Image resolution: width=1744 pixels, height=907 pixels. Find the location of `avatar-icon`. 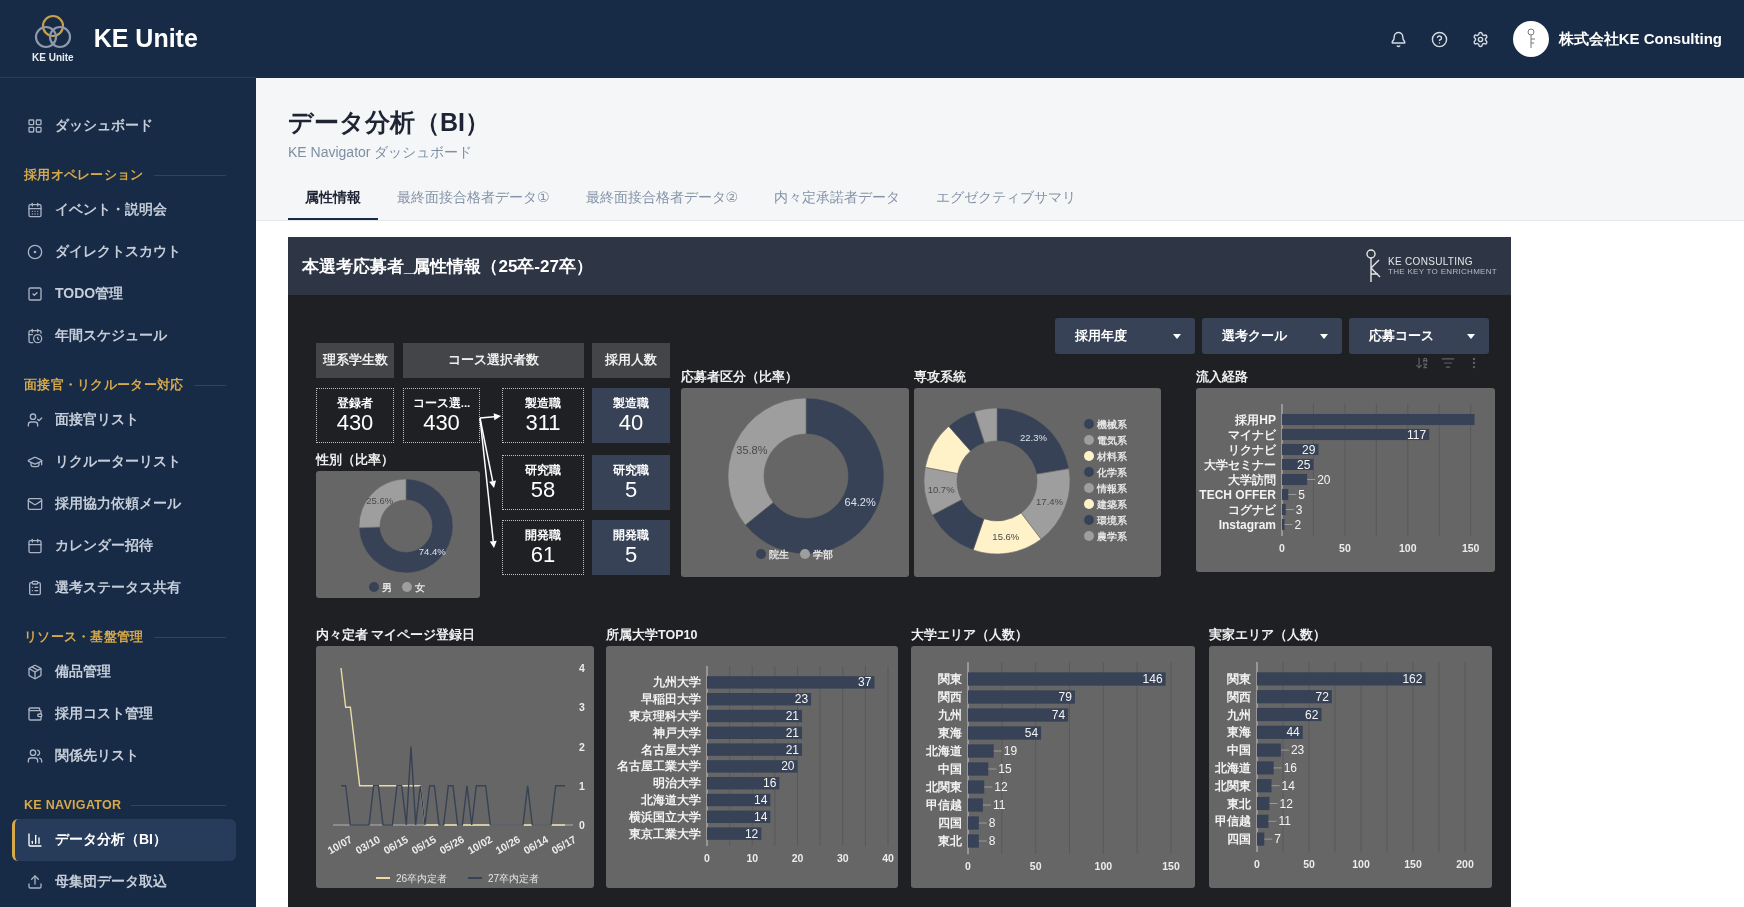

avatar-icon is located at coordinates (1530, 39).